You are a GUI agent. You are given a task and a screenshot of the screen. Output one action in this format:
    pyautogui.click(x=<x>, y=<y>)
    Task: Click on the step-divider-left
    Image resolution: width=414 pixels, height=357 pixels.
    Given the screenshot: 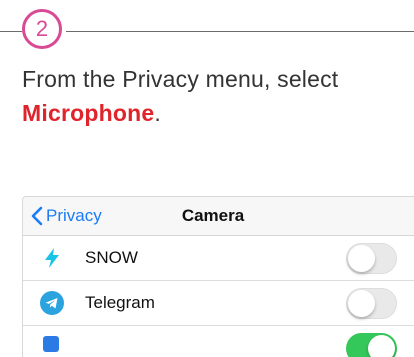 What is the action you would take?
    pyautogui.click(x=11, y=31)
    